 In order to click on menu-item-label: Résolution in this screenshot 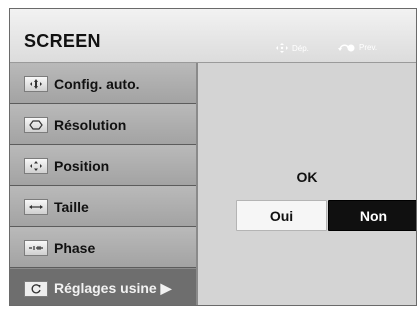, I will do `click(90, 124)`.